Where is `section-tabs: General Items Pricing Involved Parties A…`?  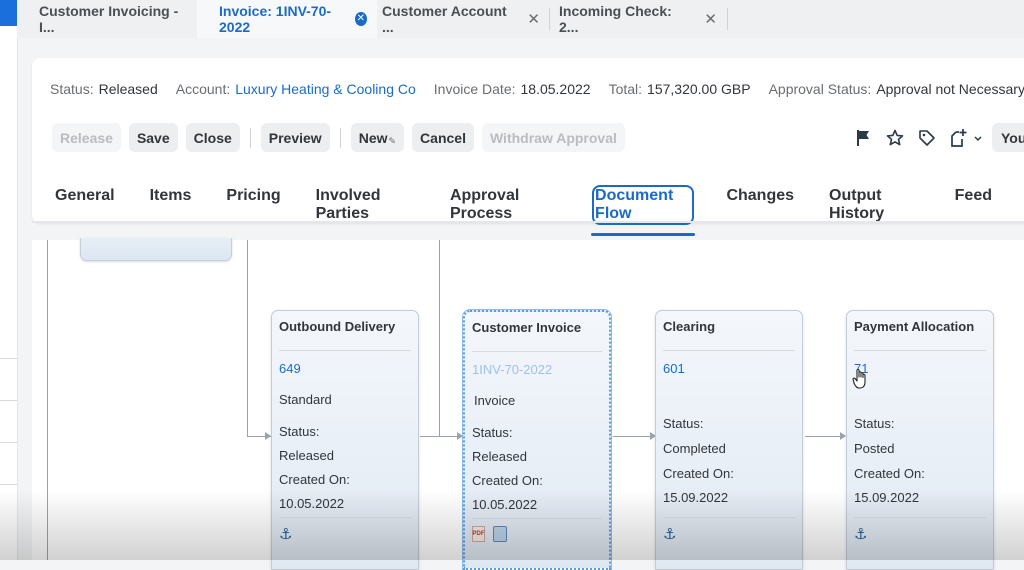
section-tabs: General Items Pricing Involved Parties A… is located at coordinates (538, 210).